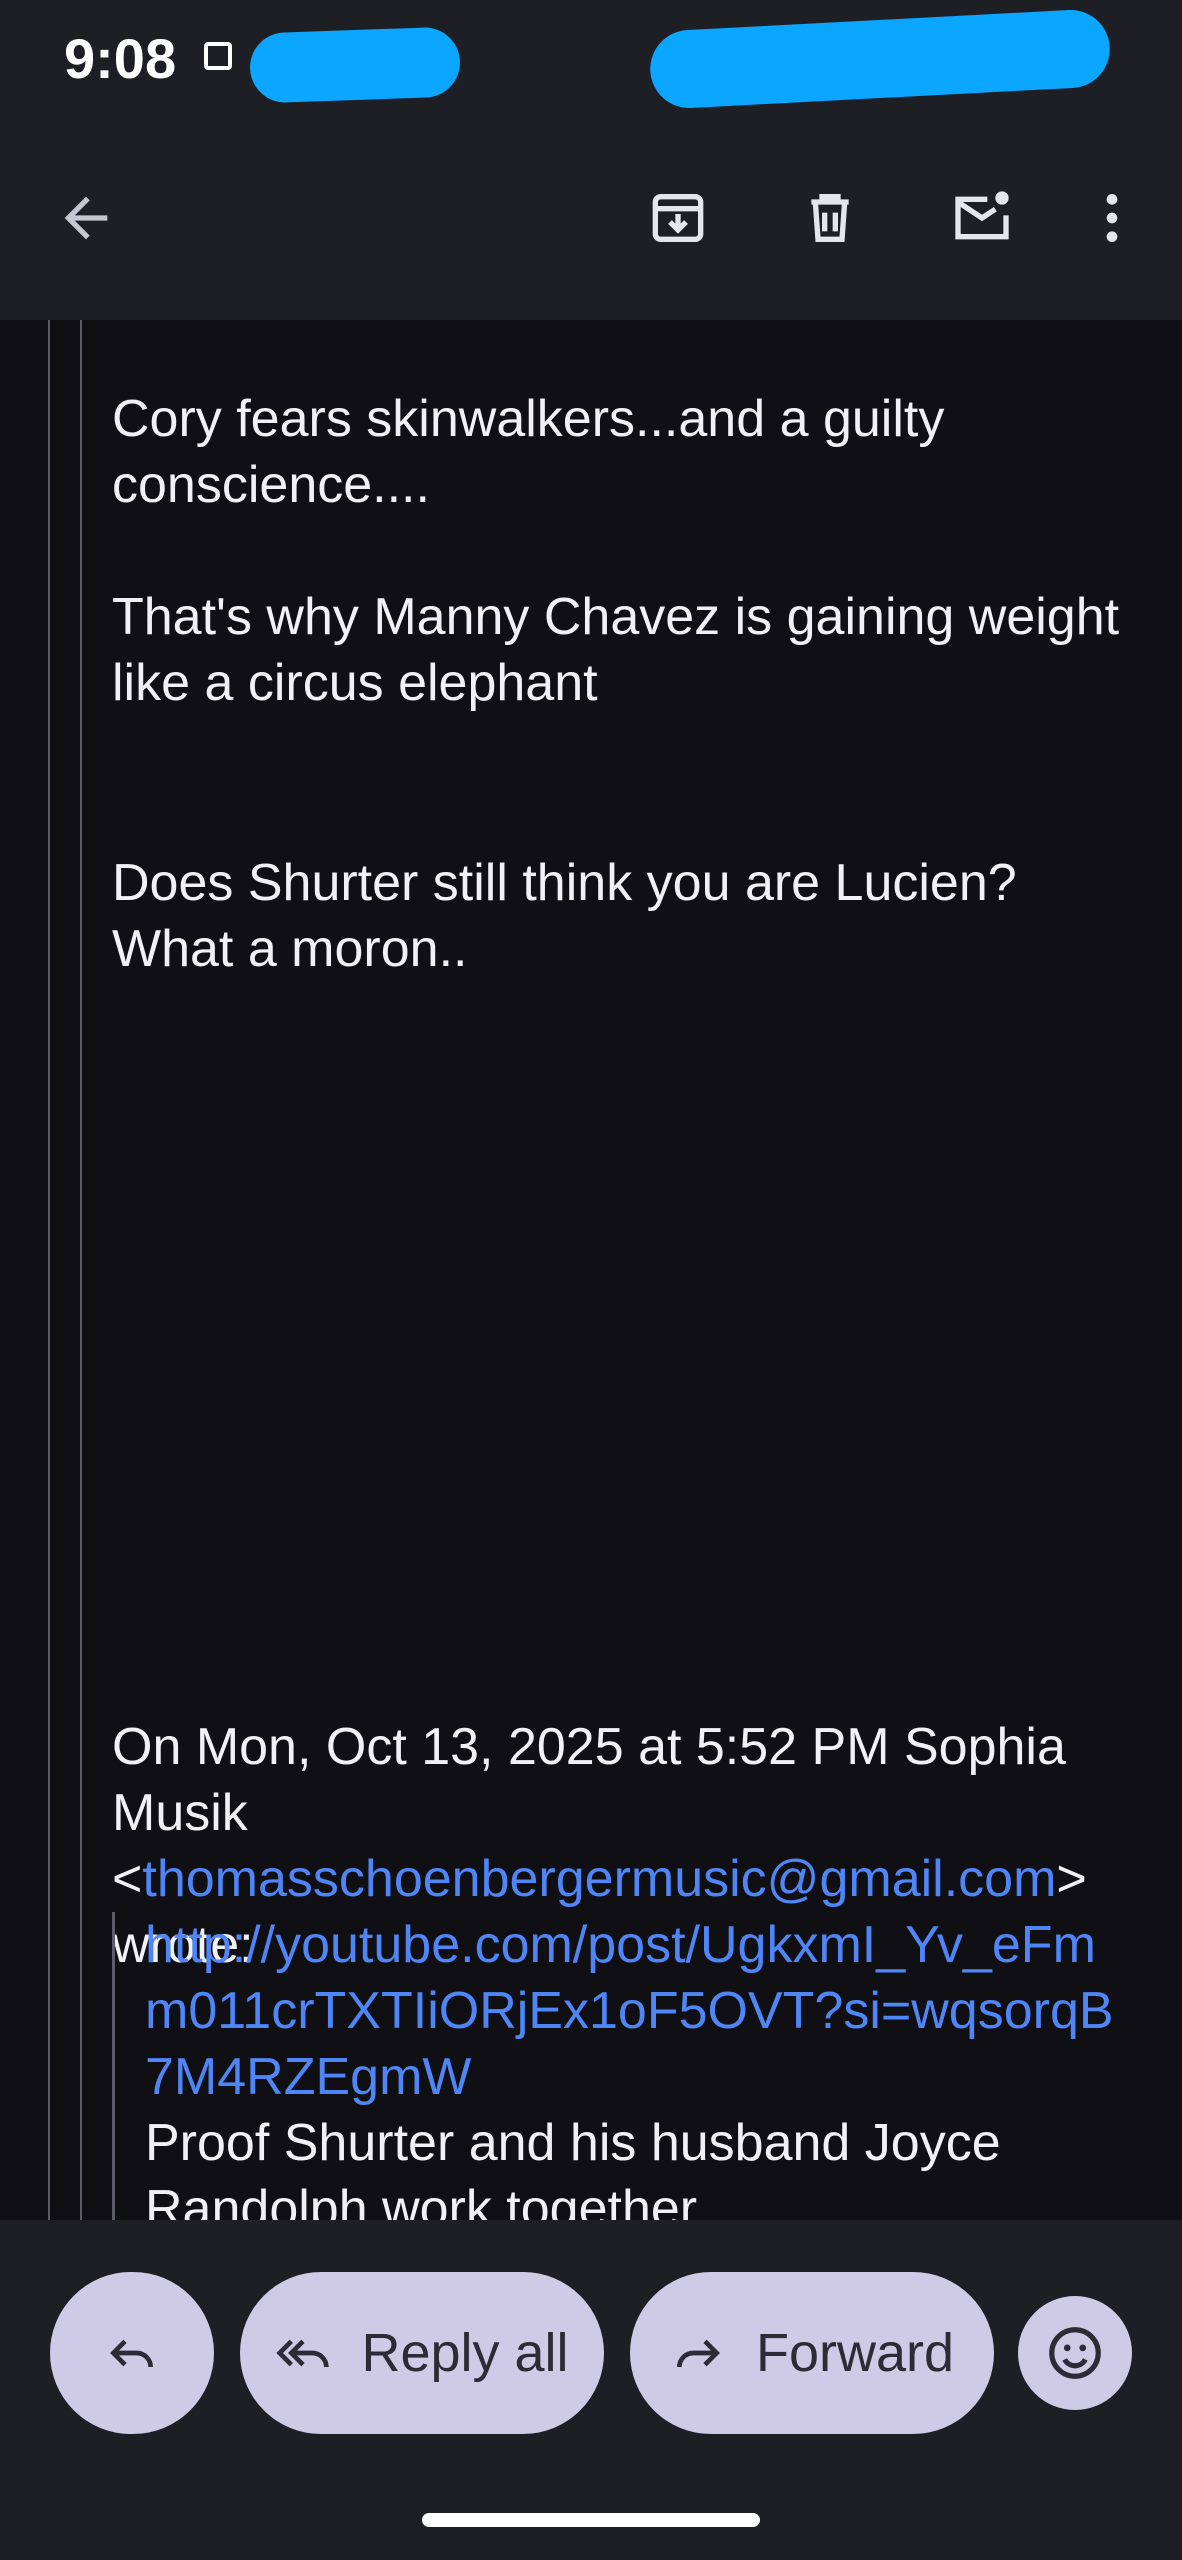  I want to click on reply-all-button: Reply all, so click(422, 2353).